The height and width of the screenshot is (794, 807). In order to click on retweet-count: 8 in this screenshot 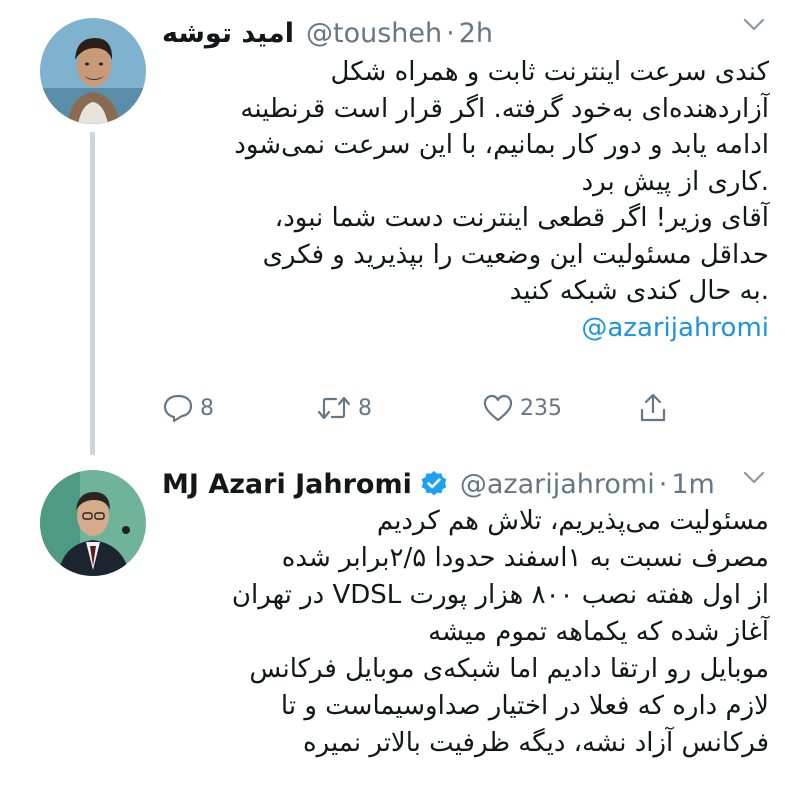, I will do `click(365, 408)`.